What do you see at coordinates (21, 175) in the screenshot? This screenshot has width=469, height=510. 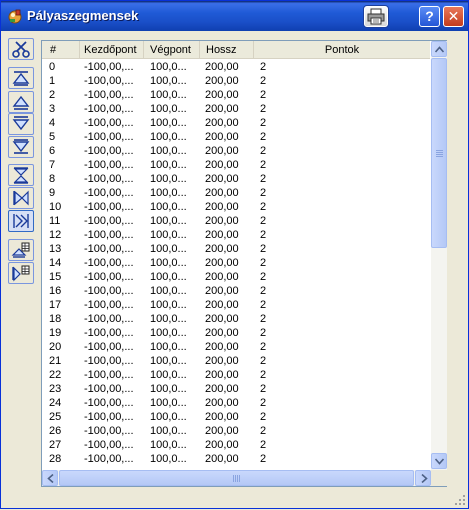 I see `flip-vertical-button` at bounding box center [21, 175].